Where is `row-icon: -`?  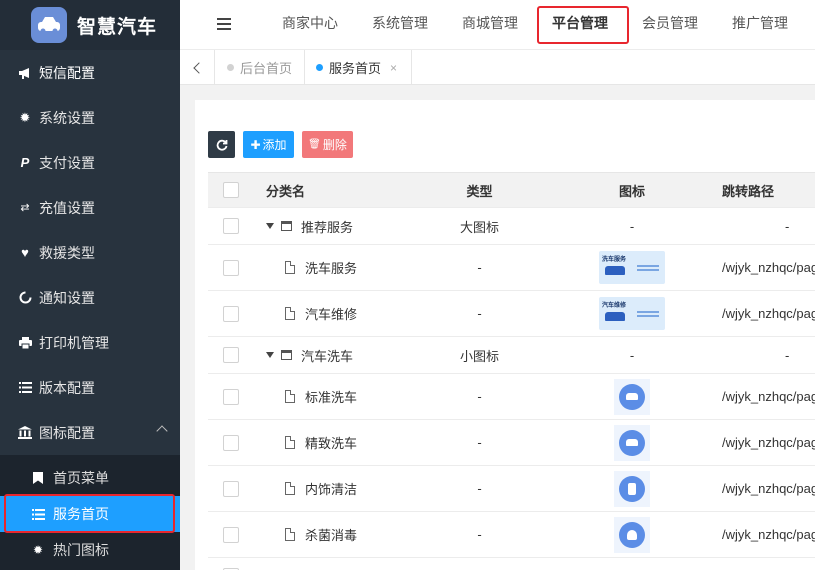 row-icon: - is located at coordinates (632, 355).